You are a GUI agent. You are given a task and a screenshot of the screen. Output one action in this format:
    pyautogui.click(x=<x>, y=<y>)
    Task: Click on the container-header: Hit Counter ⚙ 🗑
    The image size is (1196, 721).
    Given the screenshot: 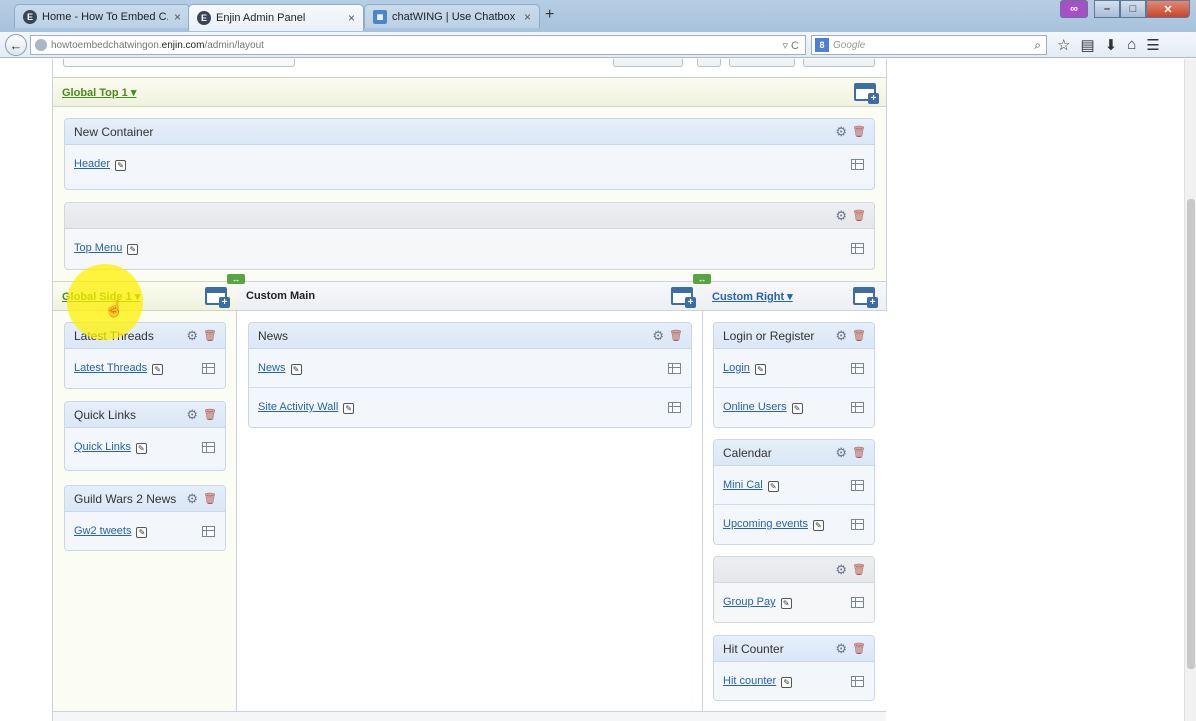 What is the action you would take?
    pyautogui.click(x=794, y=649)
    